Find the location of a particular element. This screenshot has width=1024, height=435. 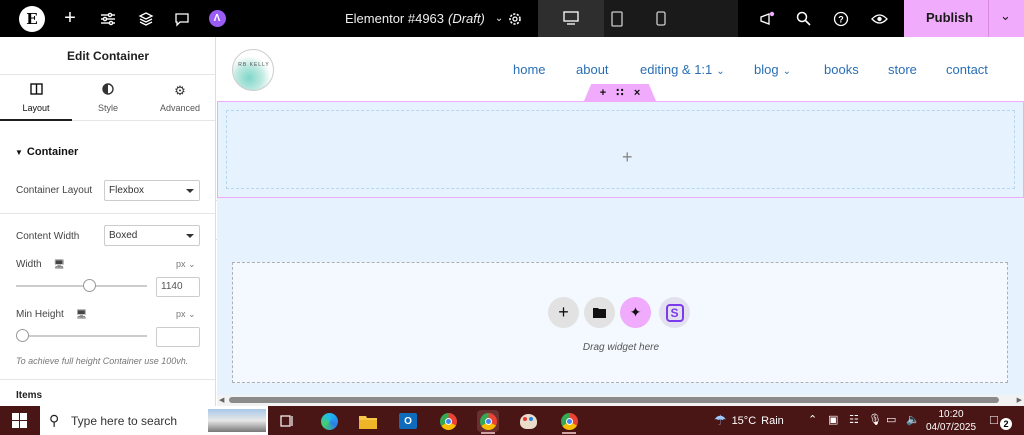

help-button: ? is located at coordinates (841, 18).